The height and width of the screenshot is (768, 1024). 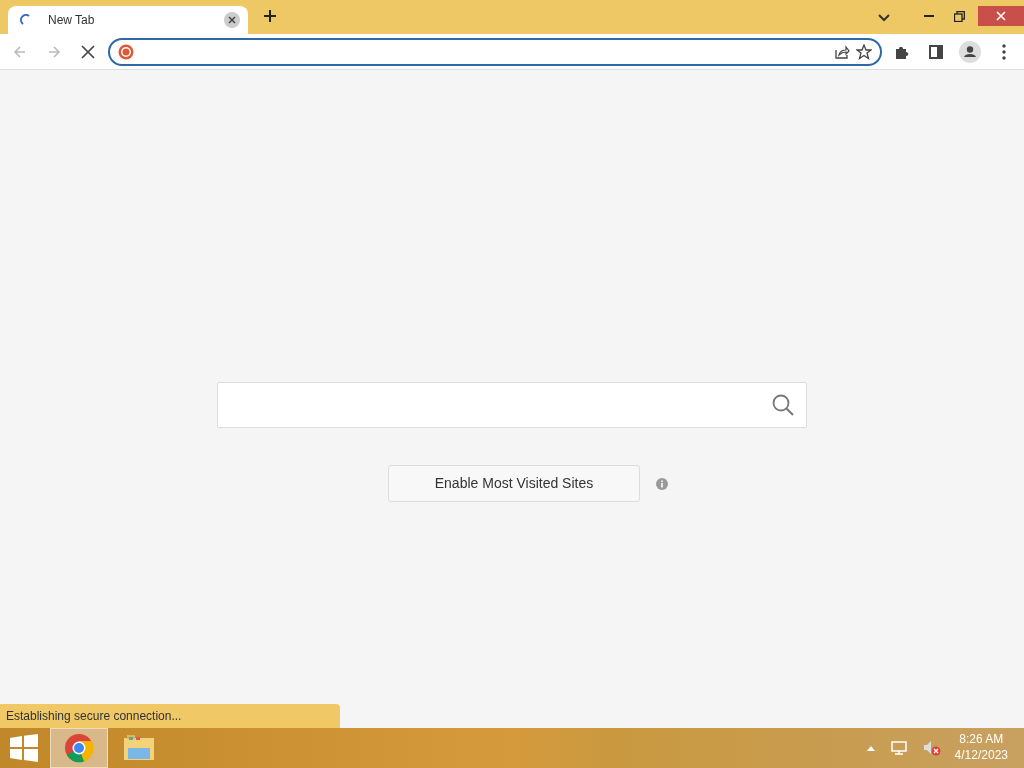 What do you see at coordinates (929, 16) in the screenshot?
I see `minimize-icon` at bounding box center [929, 16].